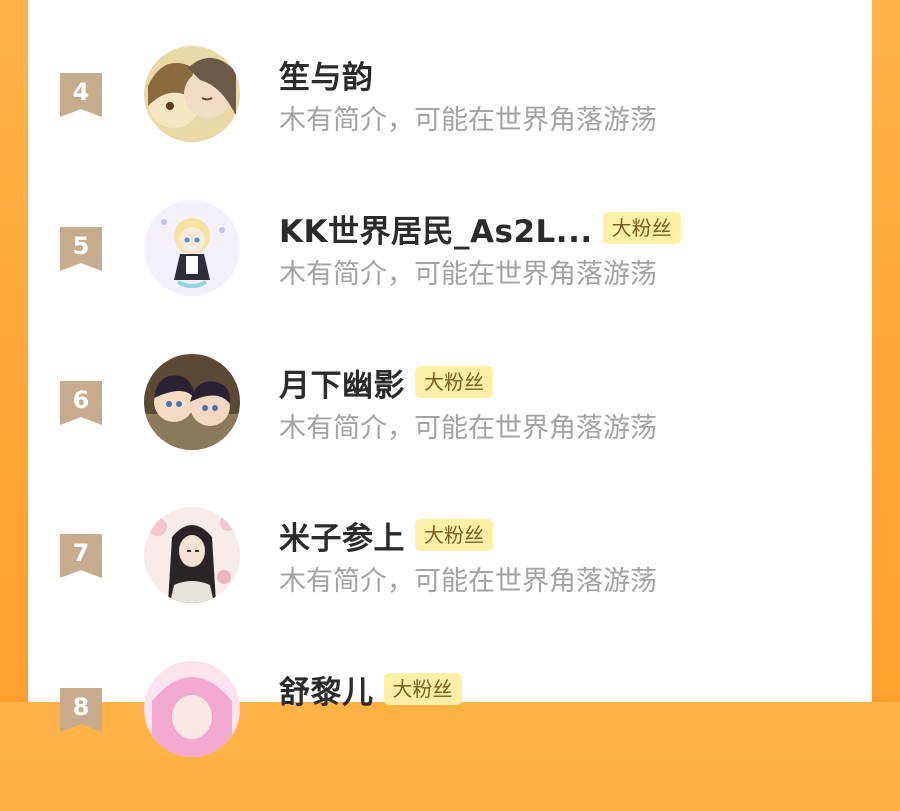 The image size is (900, 811). I want to click on anime-couple-icon, so click(192, 94).